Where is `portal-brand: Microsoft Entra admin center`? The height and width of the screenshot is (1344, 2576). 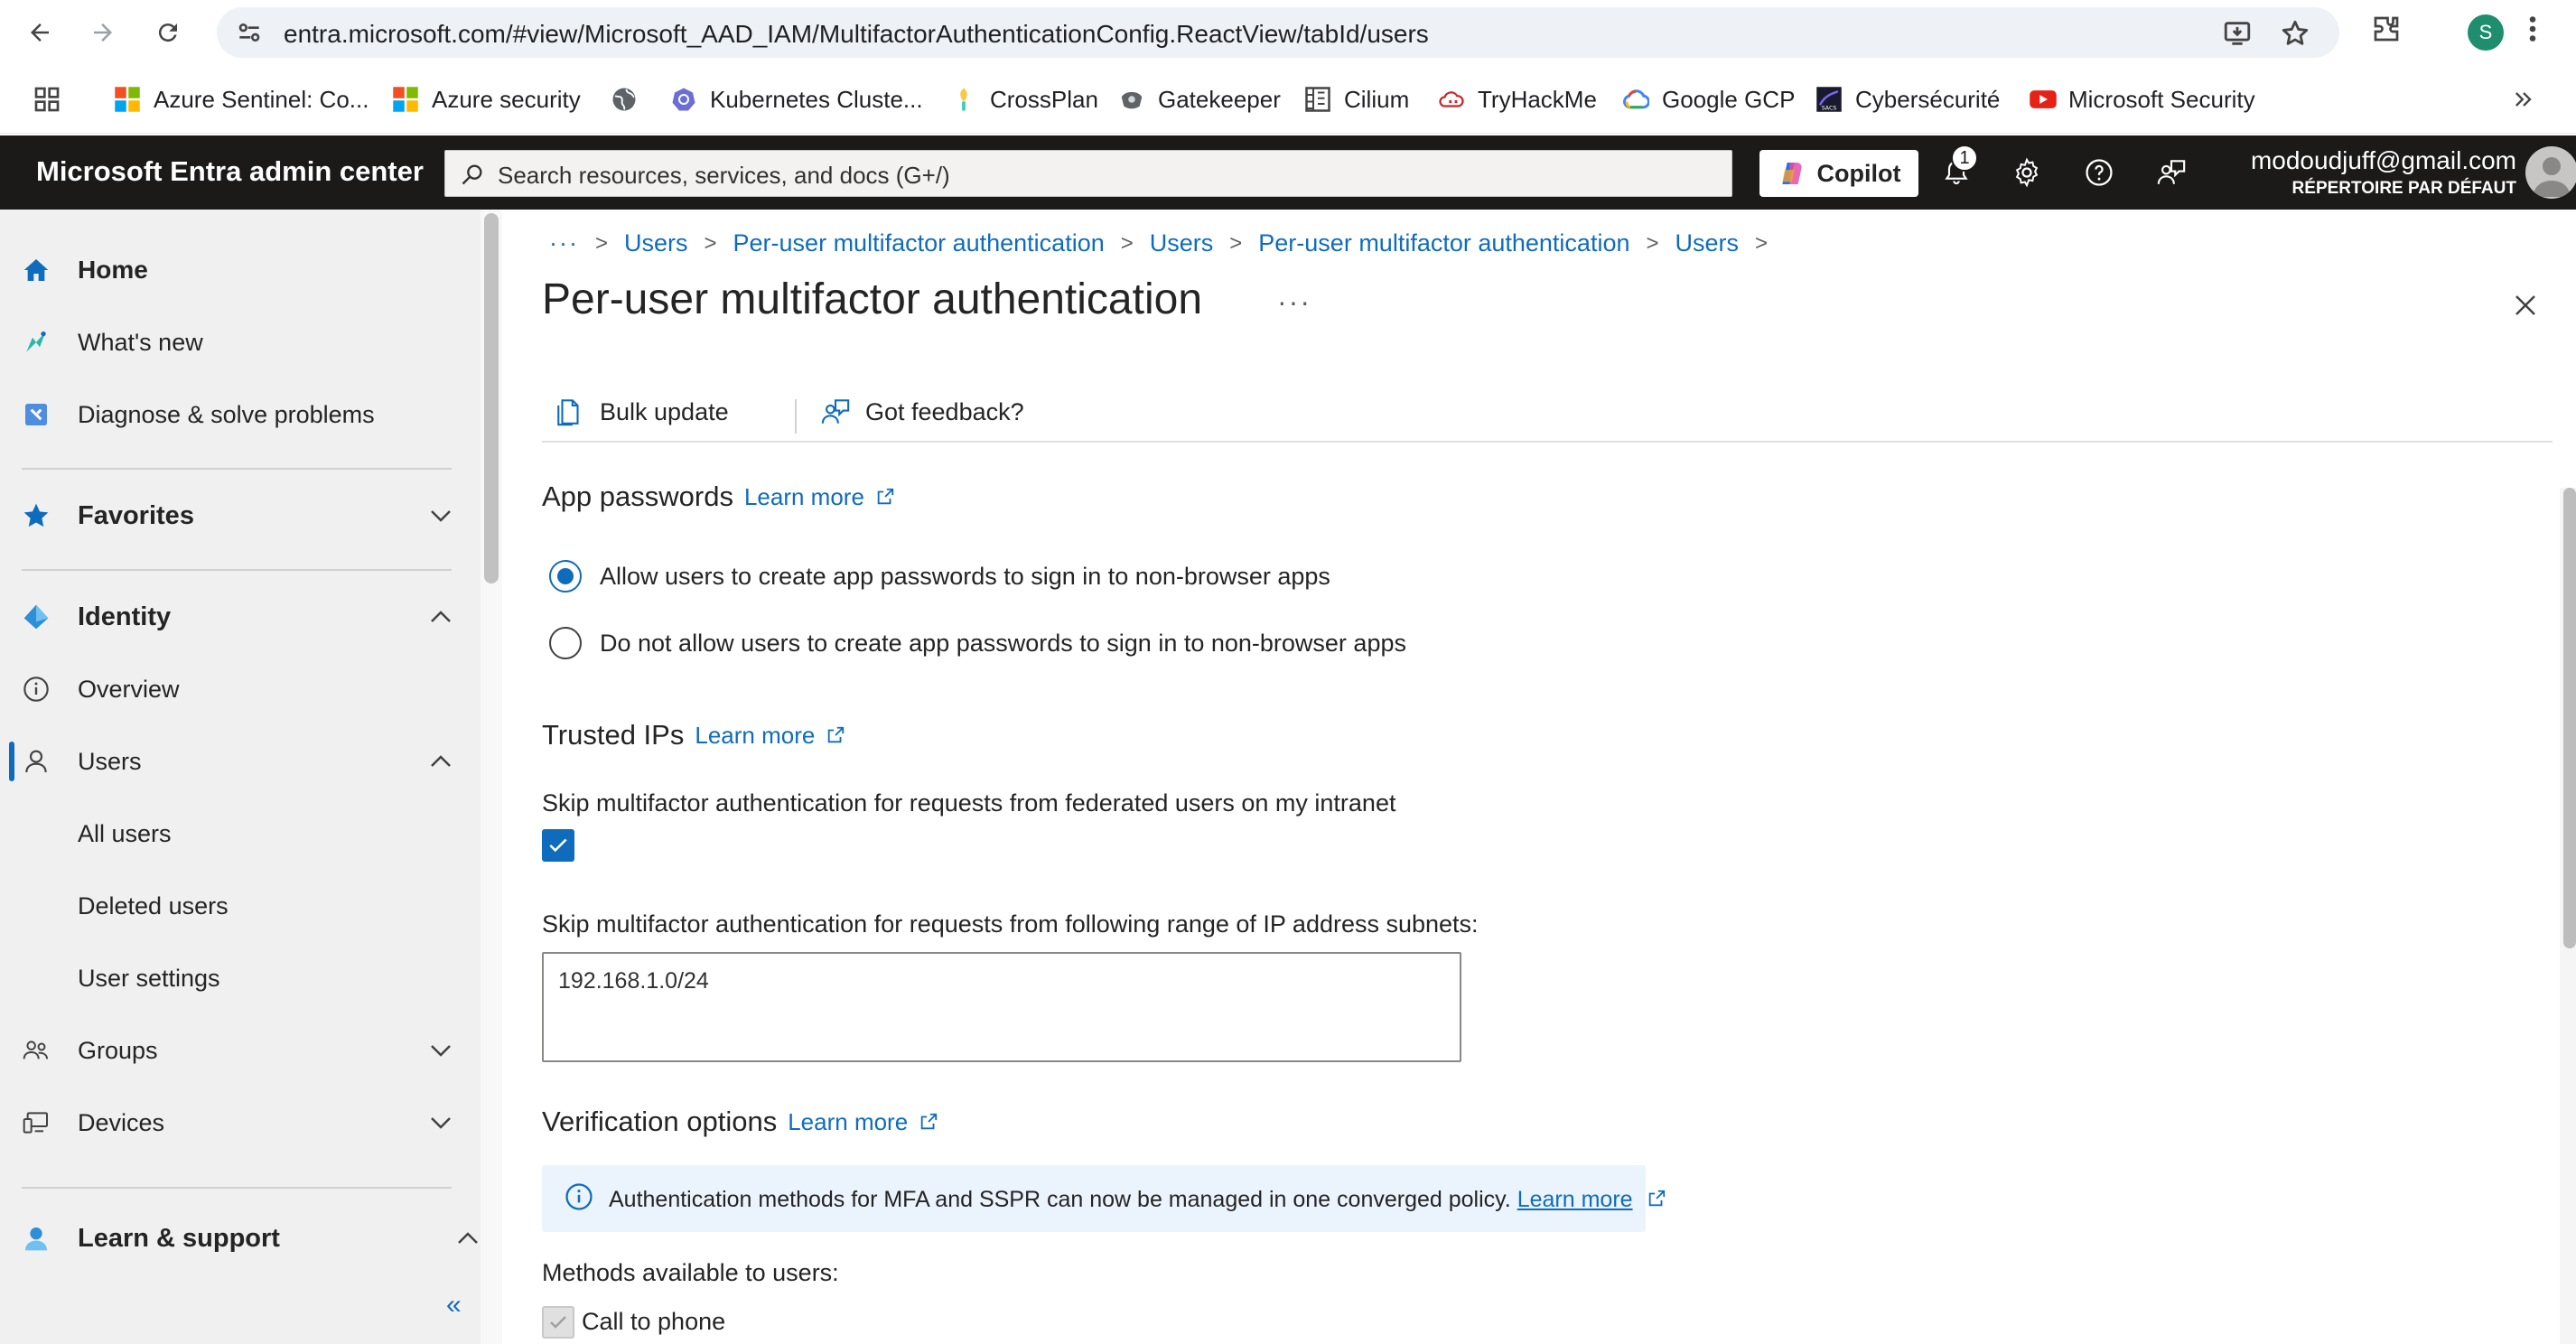
portal-brand: Microsoft Entra admin center is located at coordinates (230, 171).